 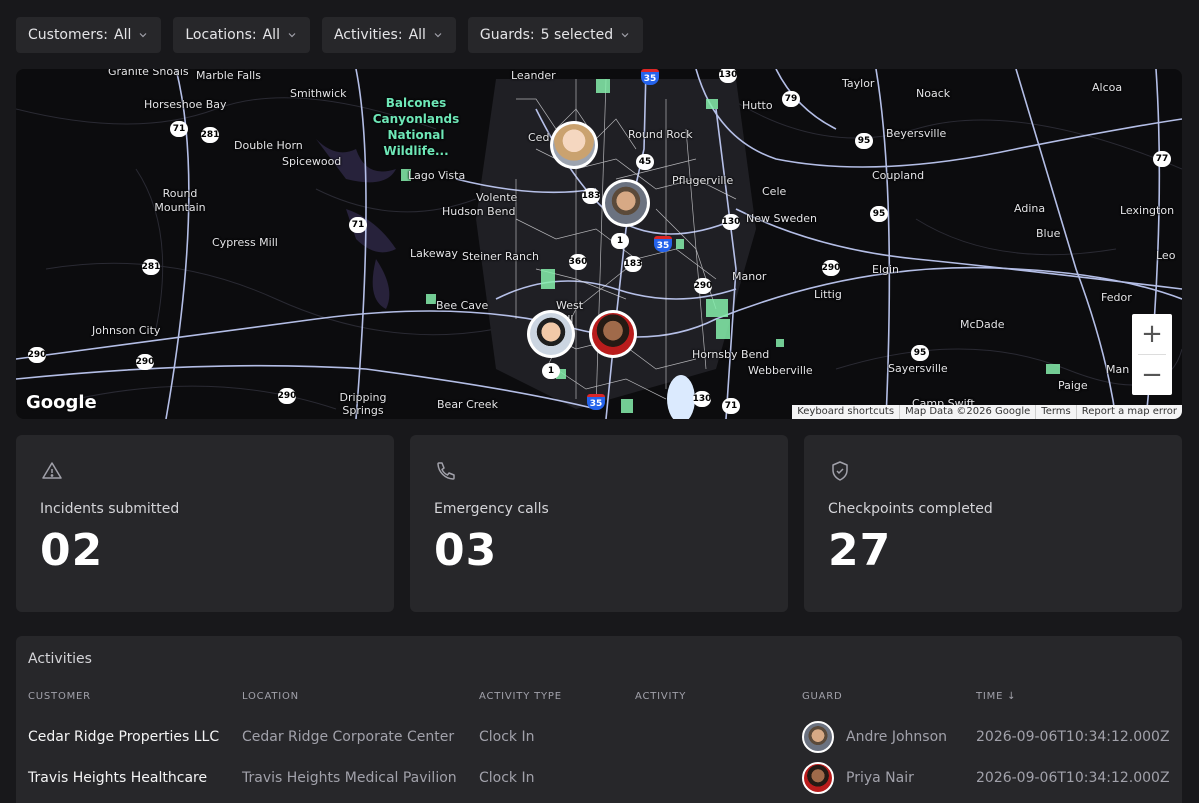 I want to click on map-label: Pflugerville, so click(x=703, y=180).